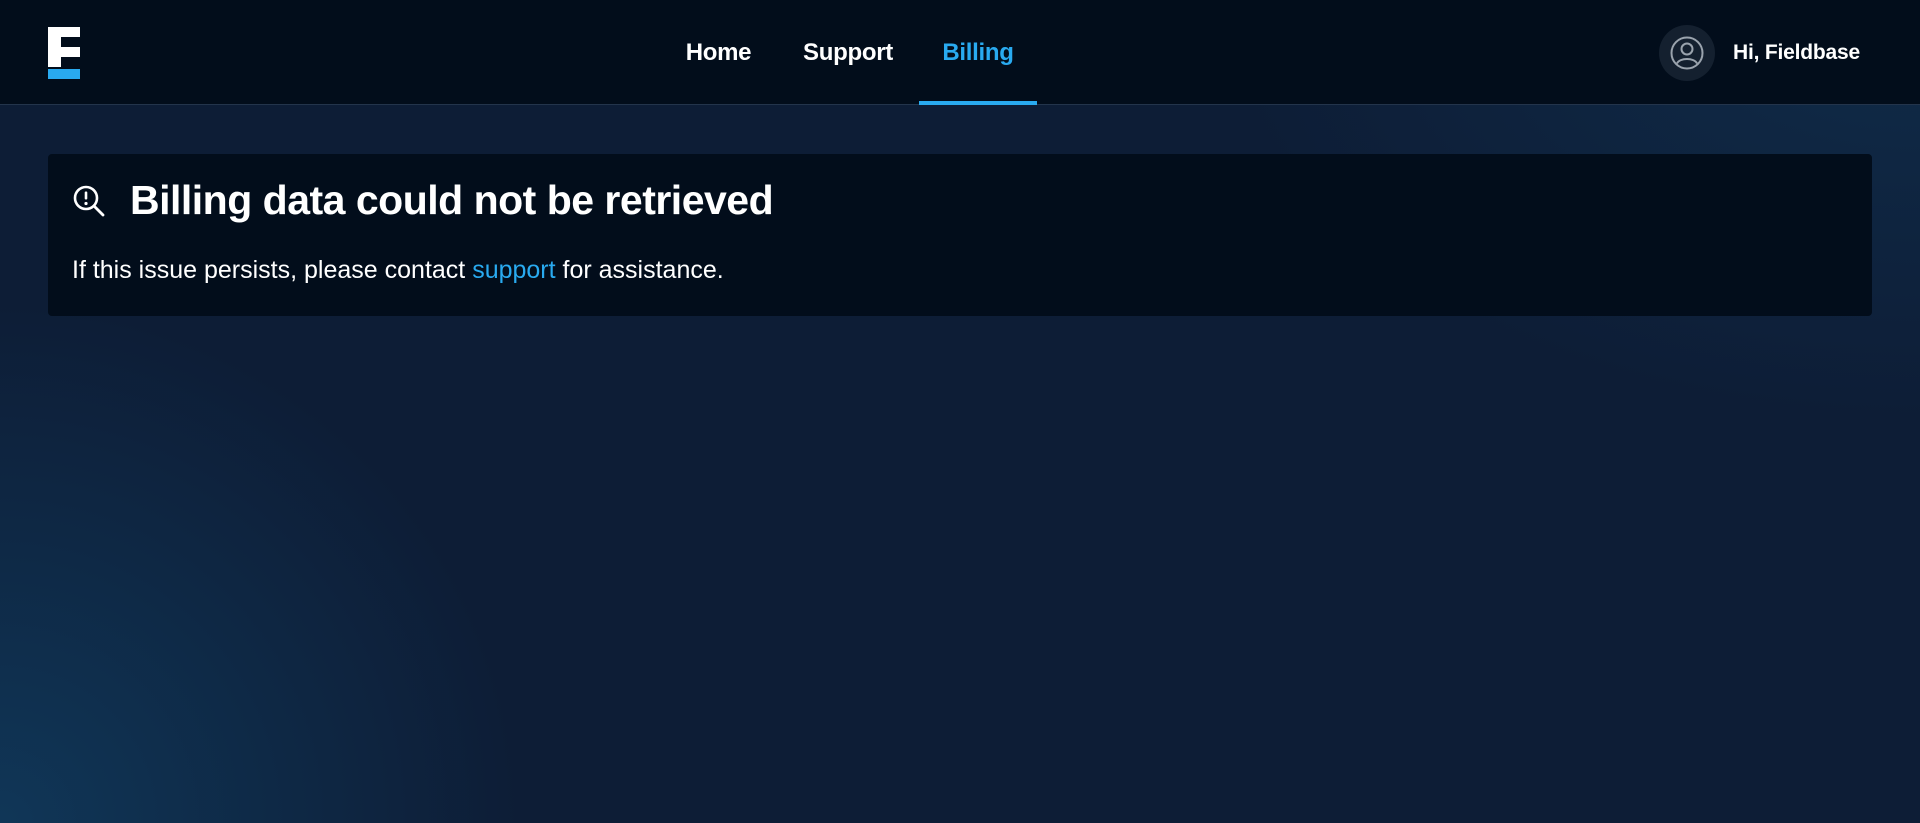 The height and width of the screenshot is (823, 1920). I want to click on error-title: Billing data could not be retrieved, so click(452, 200).